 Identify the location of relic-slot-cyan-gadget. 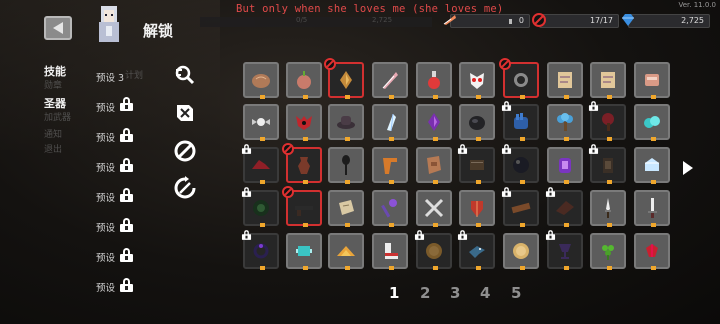
(304, 251).